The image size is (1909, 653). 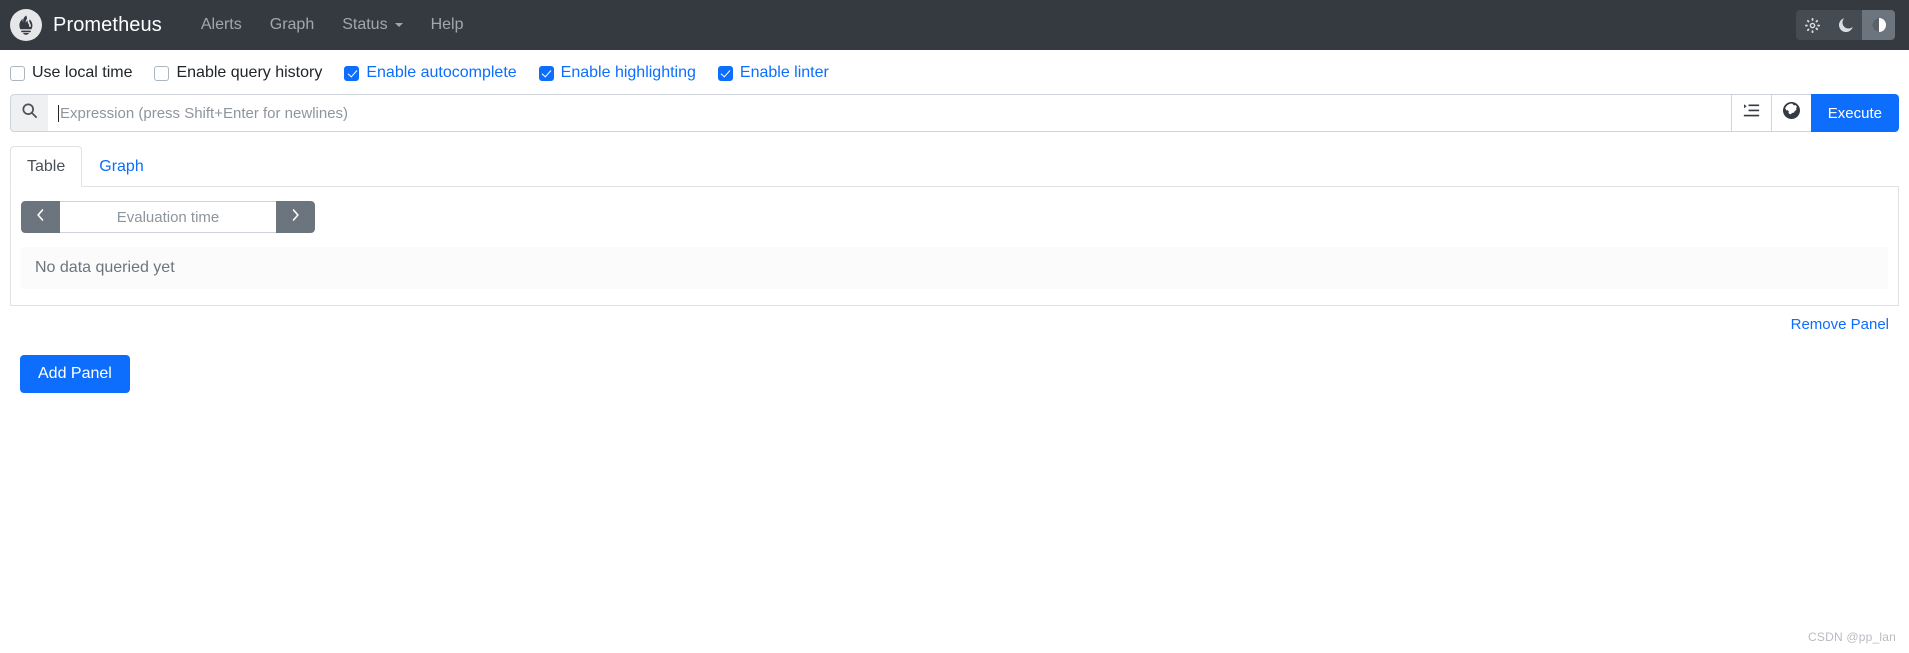 I want to click on enable-highlighting-checkbox, so click(x=546, y=73).